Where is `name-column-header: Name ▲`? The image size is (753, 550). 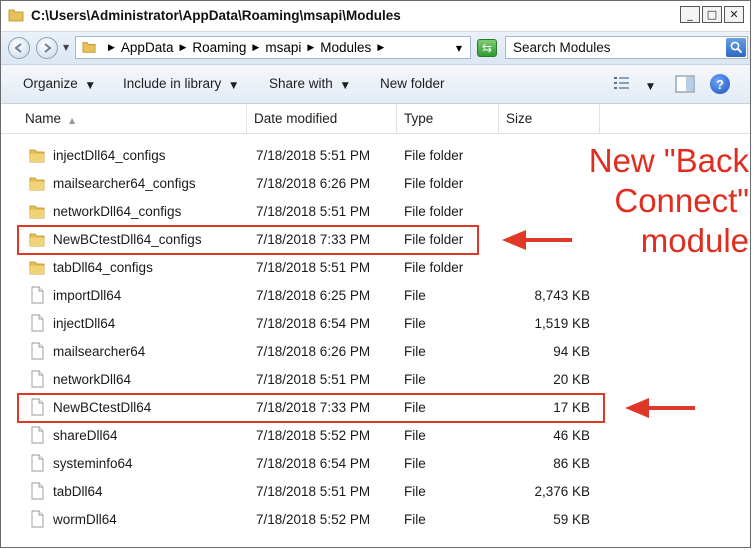 name-column-header: Name ▲ is located at coordinates (132, 118).